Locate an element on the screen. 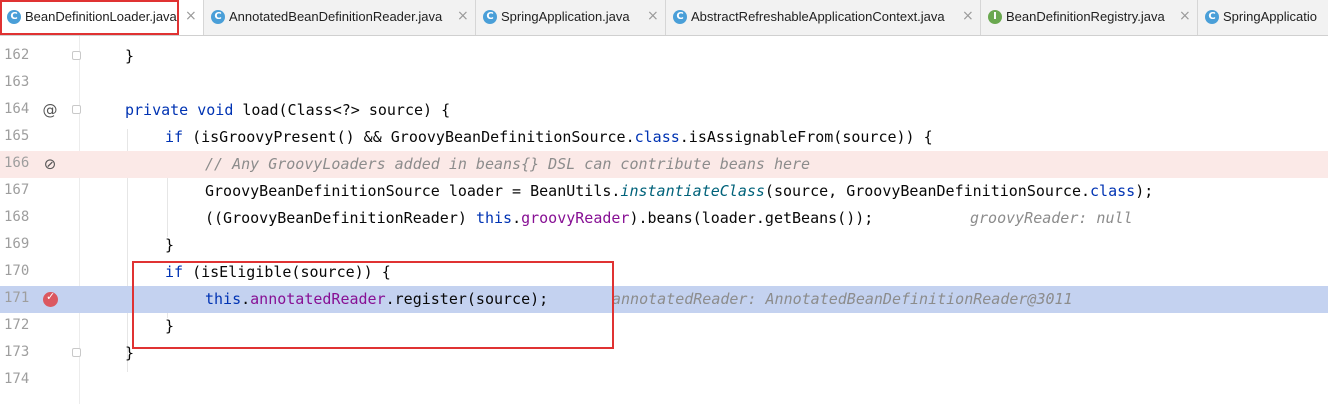  tab-spring-application: C SpringApplication.java × is located at coordinates (571, 17).